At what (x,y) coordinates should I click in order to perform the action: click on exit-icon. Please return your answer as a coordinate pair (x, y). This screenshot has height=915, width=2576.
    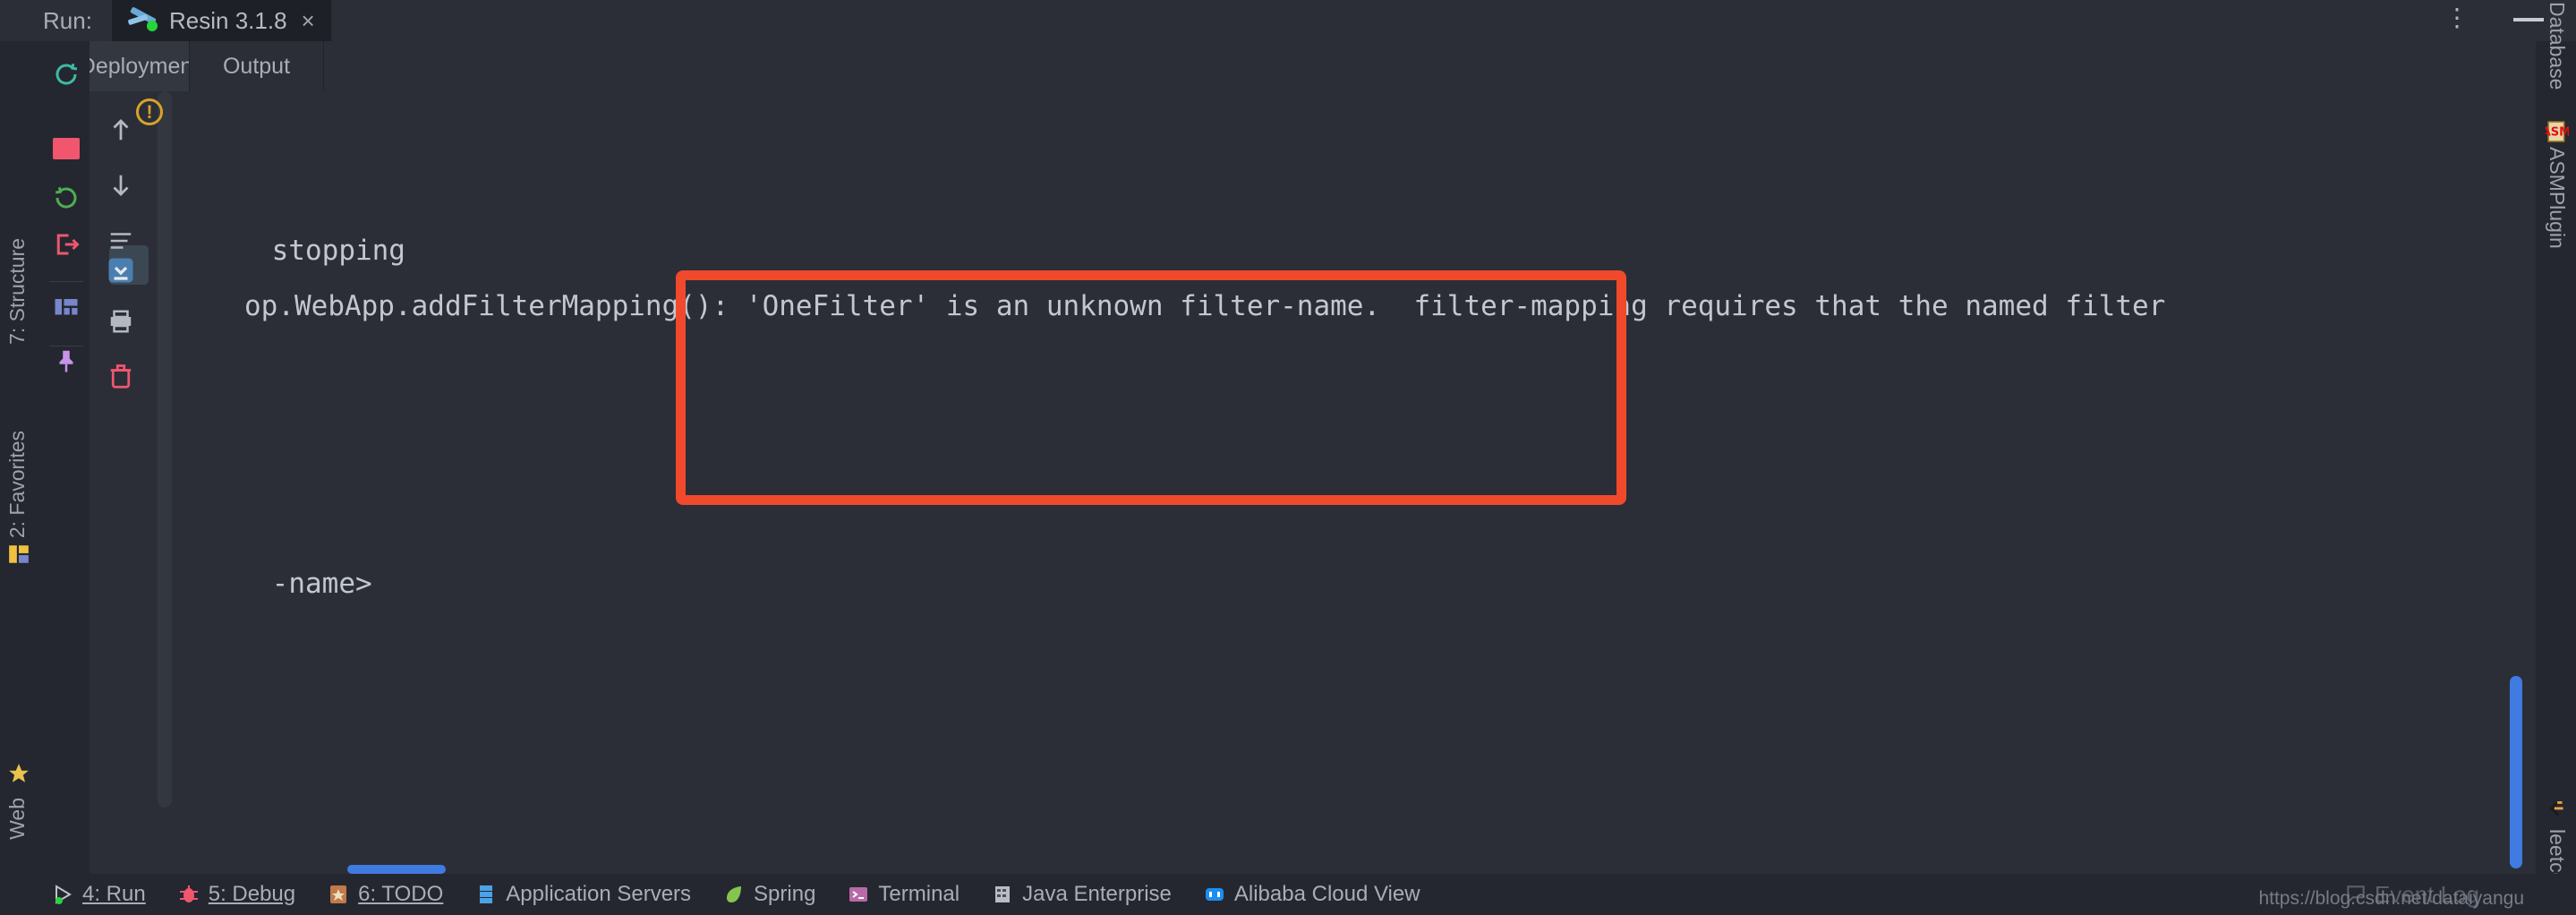
    Looking at the image, I should click on (66, 244).